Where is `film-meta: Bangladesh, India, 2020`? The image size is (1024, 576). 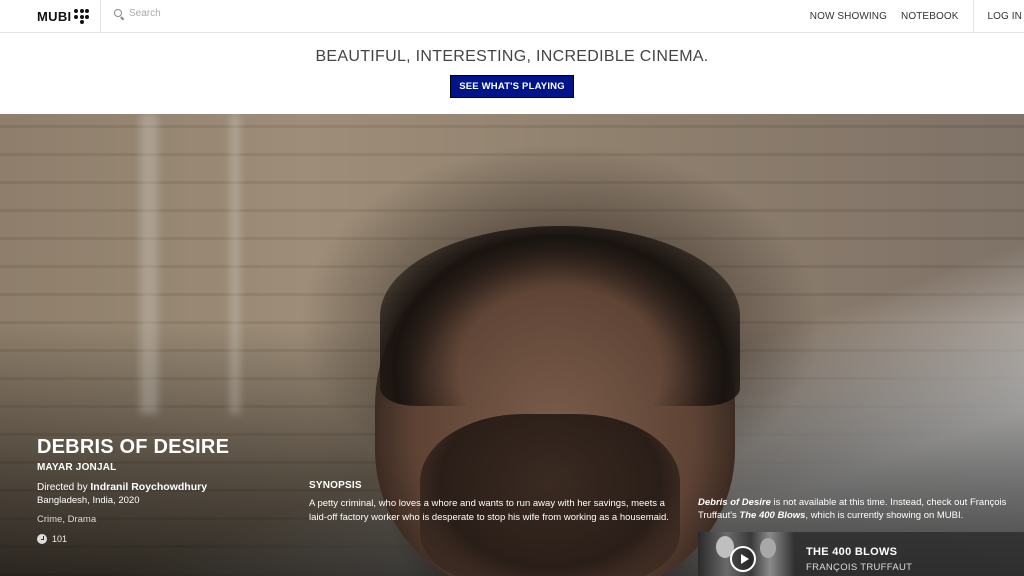
film-meta: Bangladesh, India, 2020 is located at coordinates (88, 500).